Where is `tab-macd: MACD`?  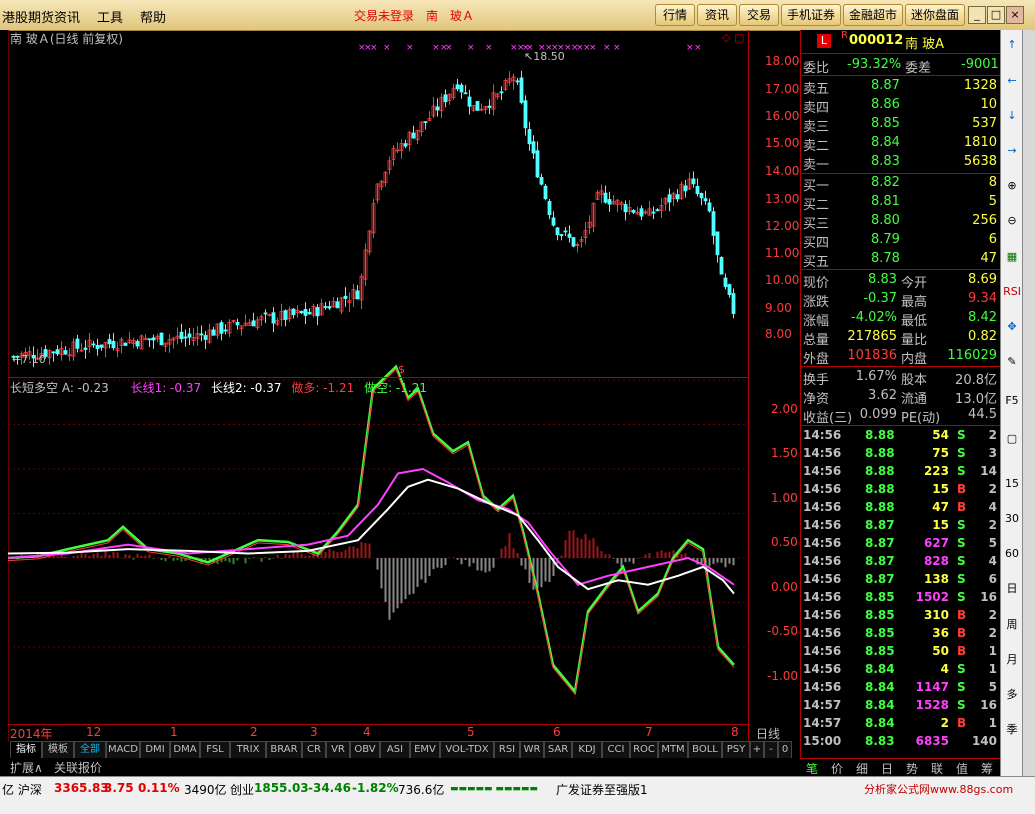
tab-macd: MACD is located at coordinates (123, 750).